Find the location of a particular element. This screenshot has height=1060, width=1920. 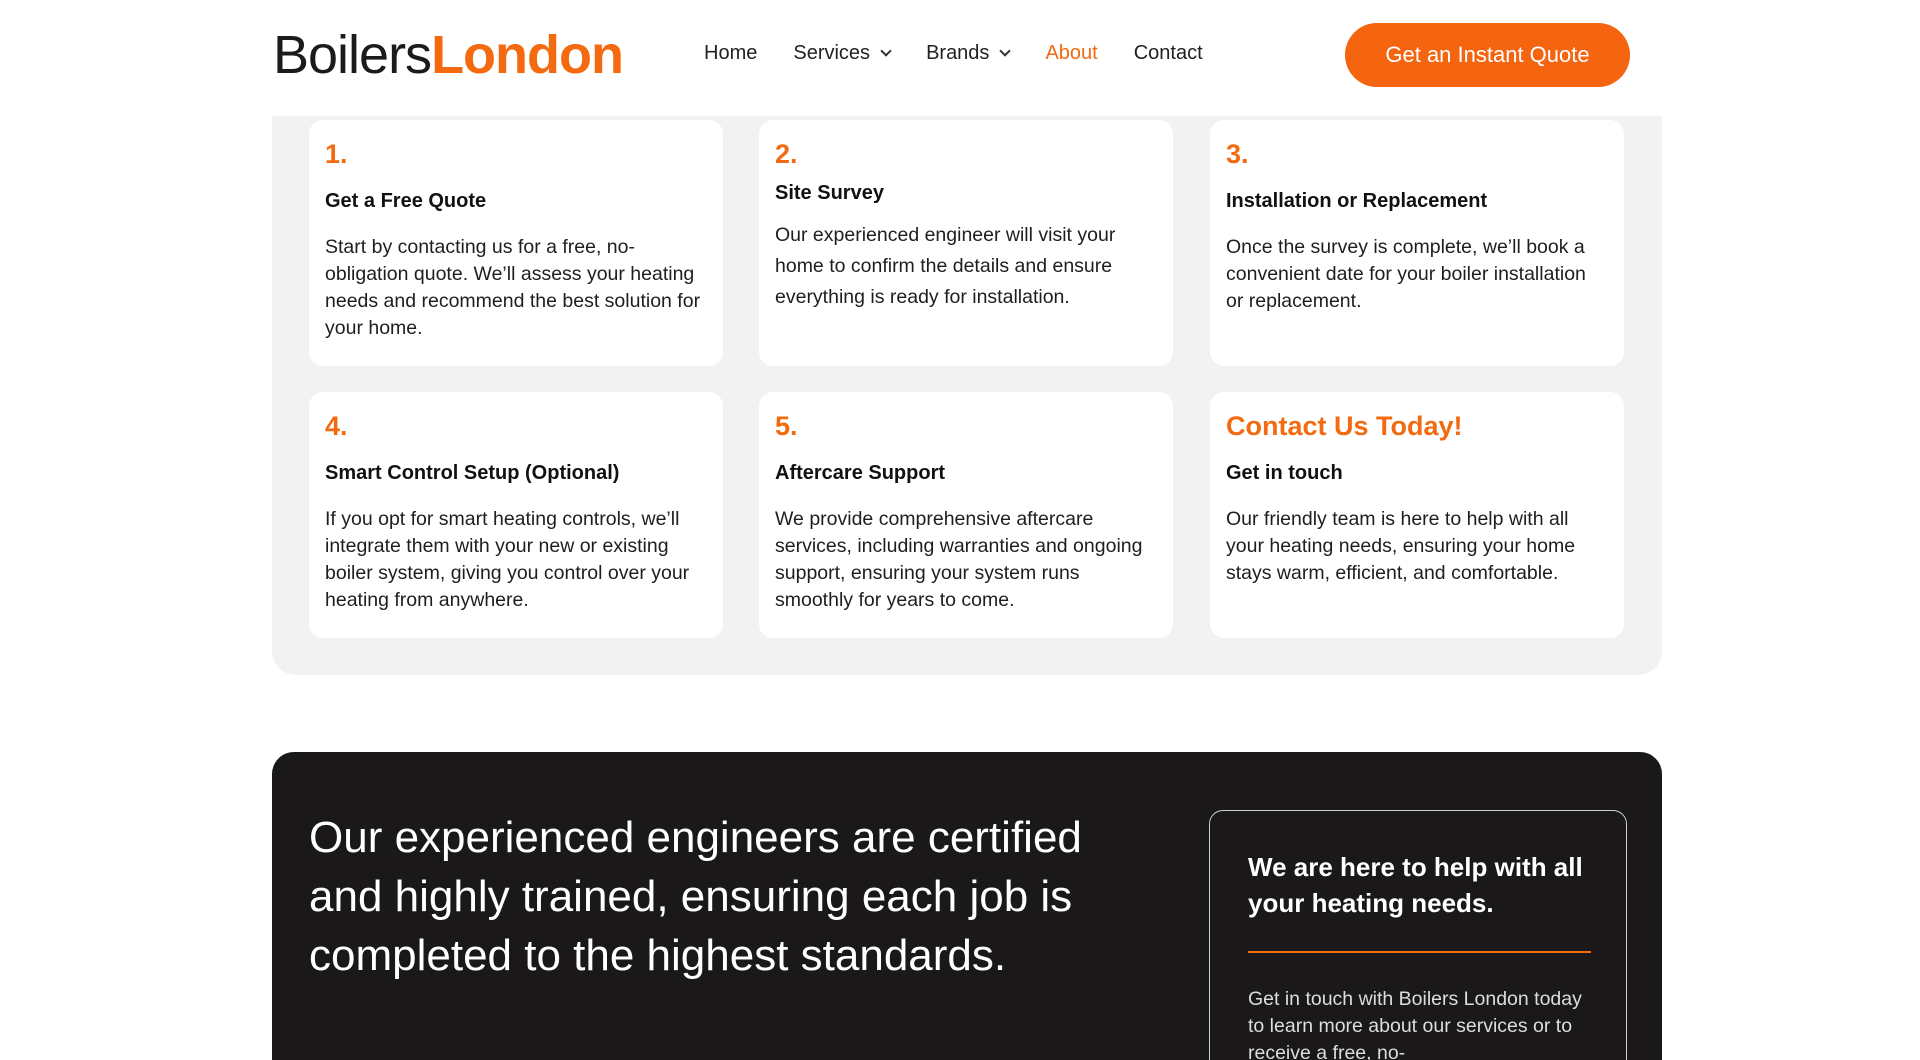

nav-home: Home is located at coordinates (730, 53).